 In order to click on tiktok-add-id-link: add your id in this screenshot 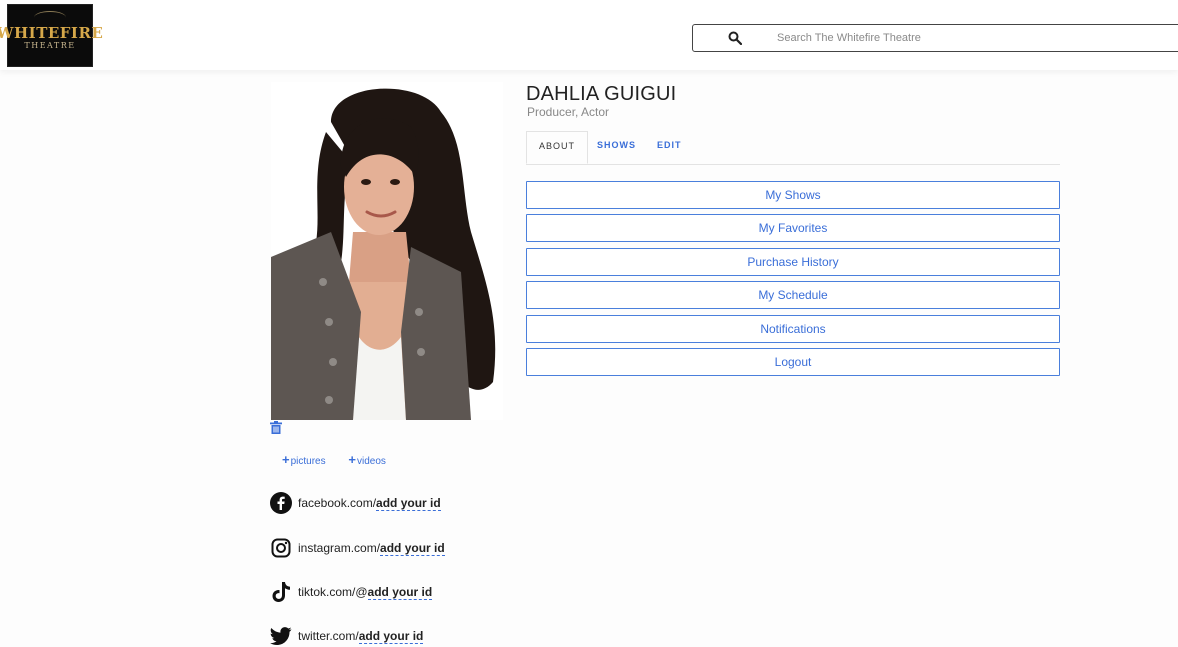, I will do `click(400, 592)`.